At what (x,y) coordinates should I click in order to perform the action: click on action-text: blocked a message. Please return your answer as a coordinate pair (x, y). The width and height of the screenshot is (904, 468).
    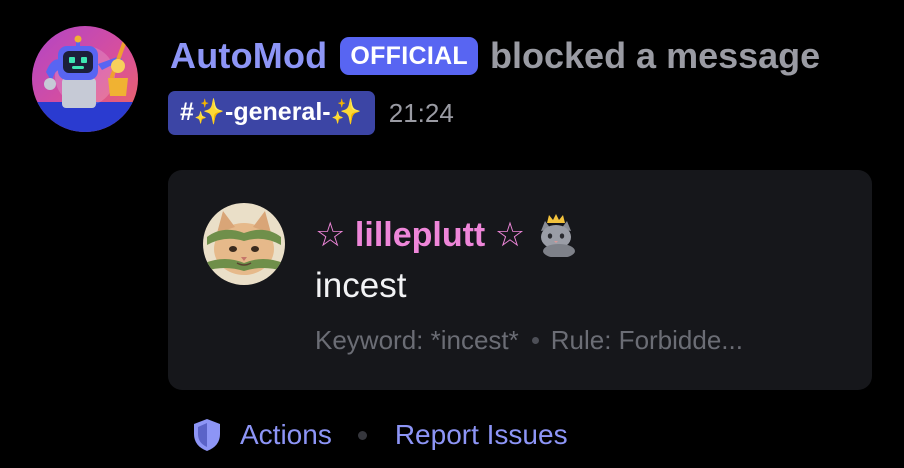
    Looking at the image, I should click on (655, 55).